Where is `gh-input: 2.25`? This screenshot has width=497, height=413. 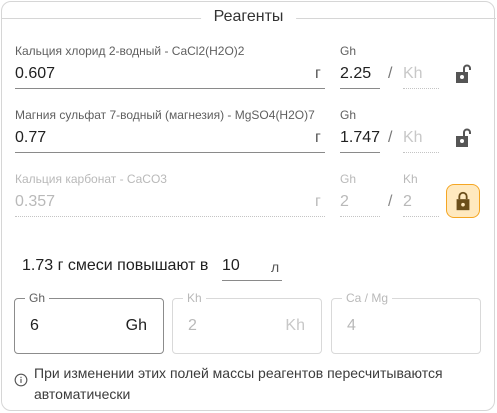
gh-input: 2.25 is located at coordinates (355, 74).